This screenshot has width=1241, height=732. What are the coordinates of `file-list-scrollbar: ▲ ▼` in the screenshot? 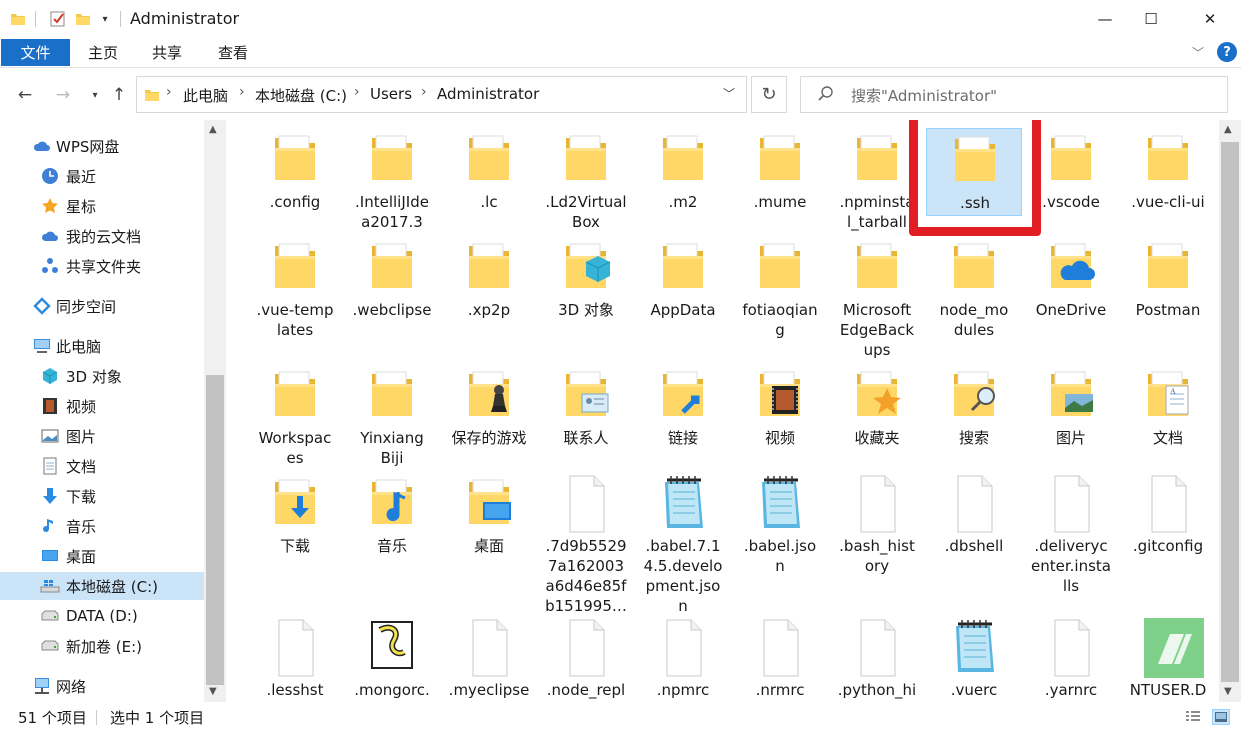 It's located at (1230, 411).